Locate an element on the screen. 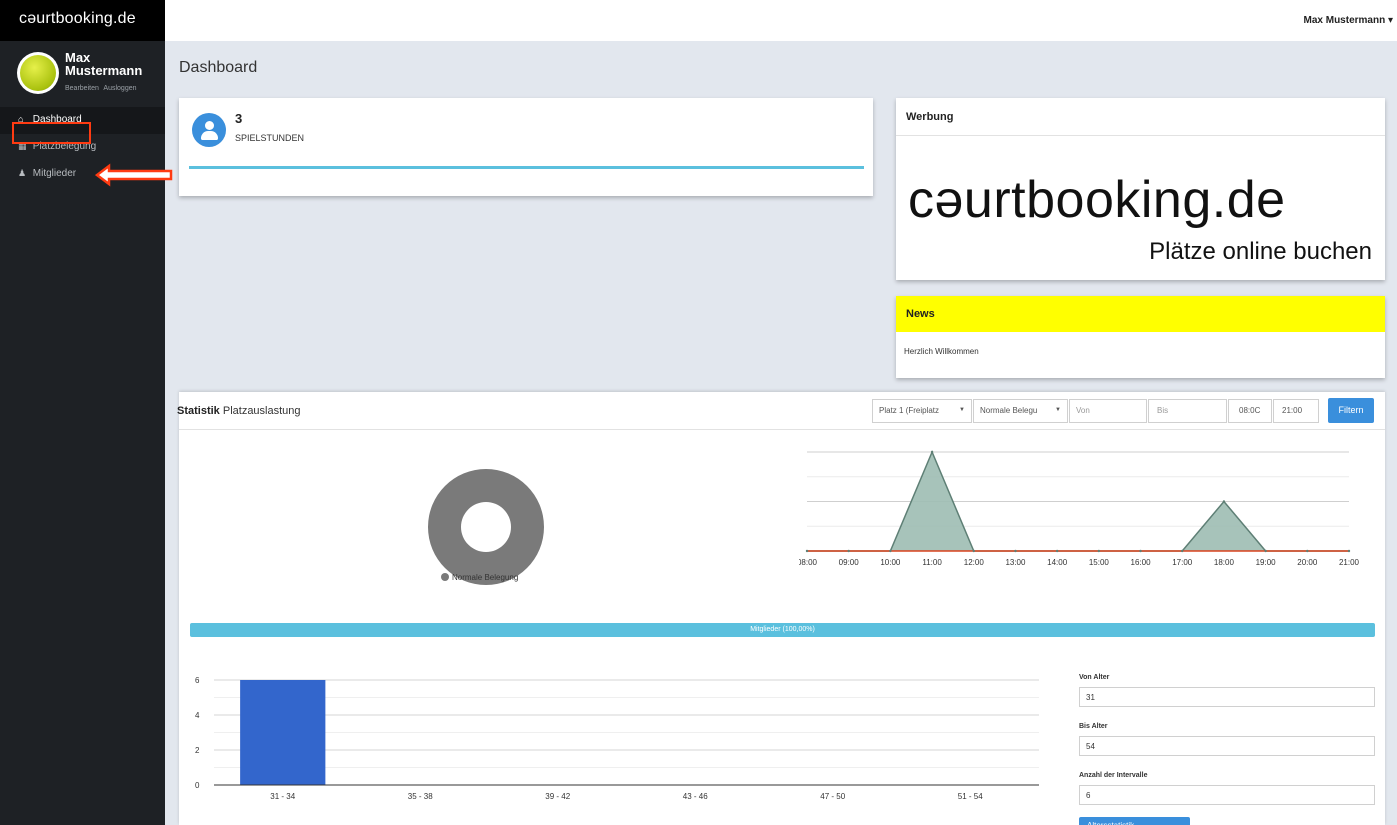  spielstunden-progress is located at coordinates (526, 167).